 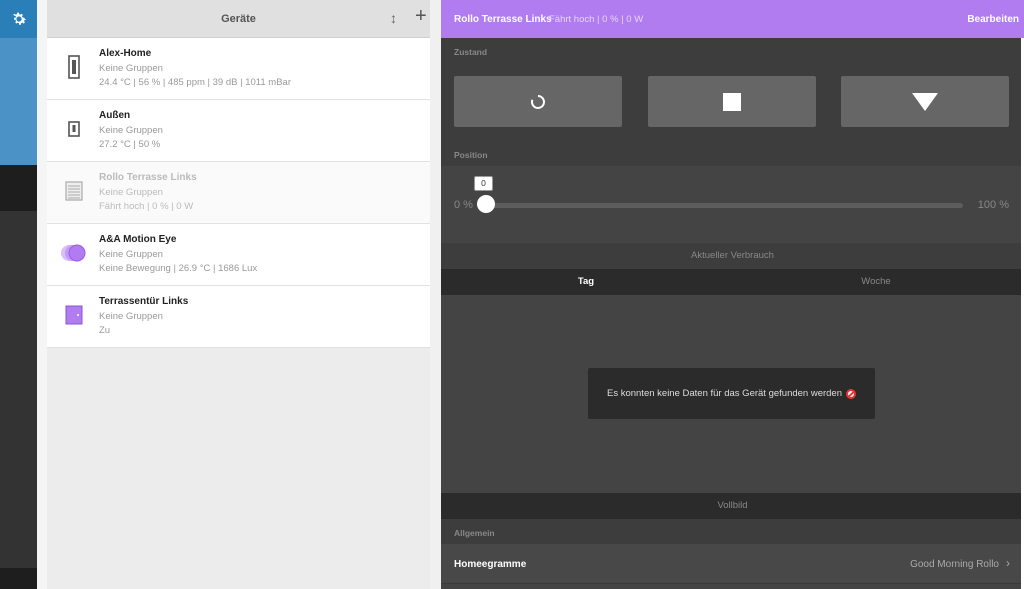 I want to click on detail-title: Rollo Terrasse Links, so click(x=503, y=19).